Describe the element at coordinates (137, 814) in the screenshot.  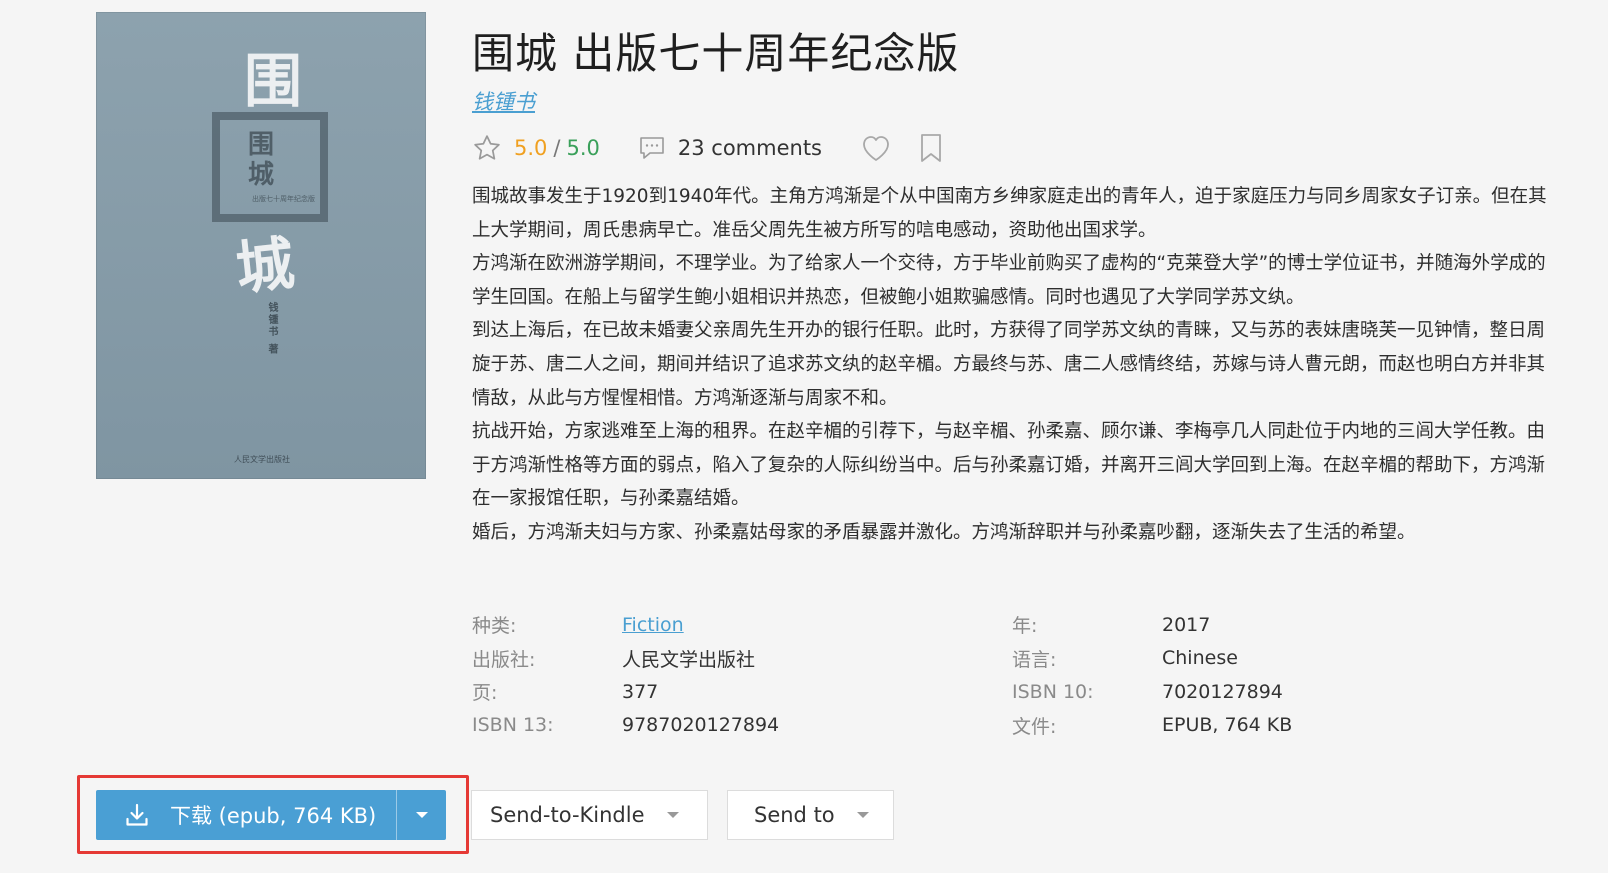
I see `download-icon` at that location.